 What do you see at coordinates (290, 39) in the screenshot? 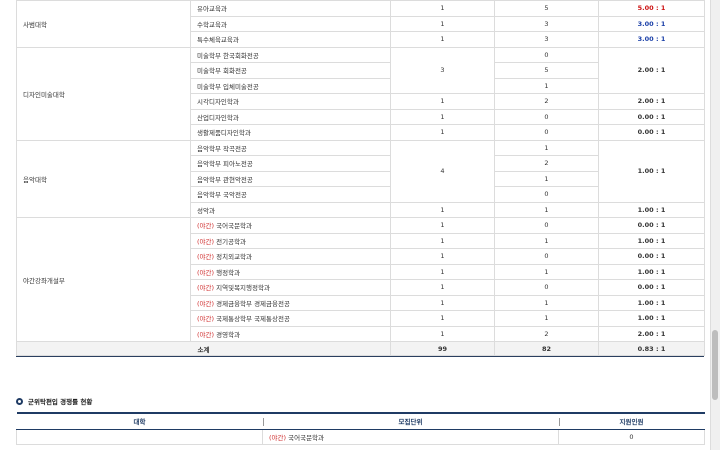
I see `unit-name: 특수체육교육과` at bounding box center [290, 39].